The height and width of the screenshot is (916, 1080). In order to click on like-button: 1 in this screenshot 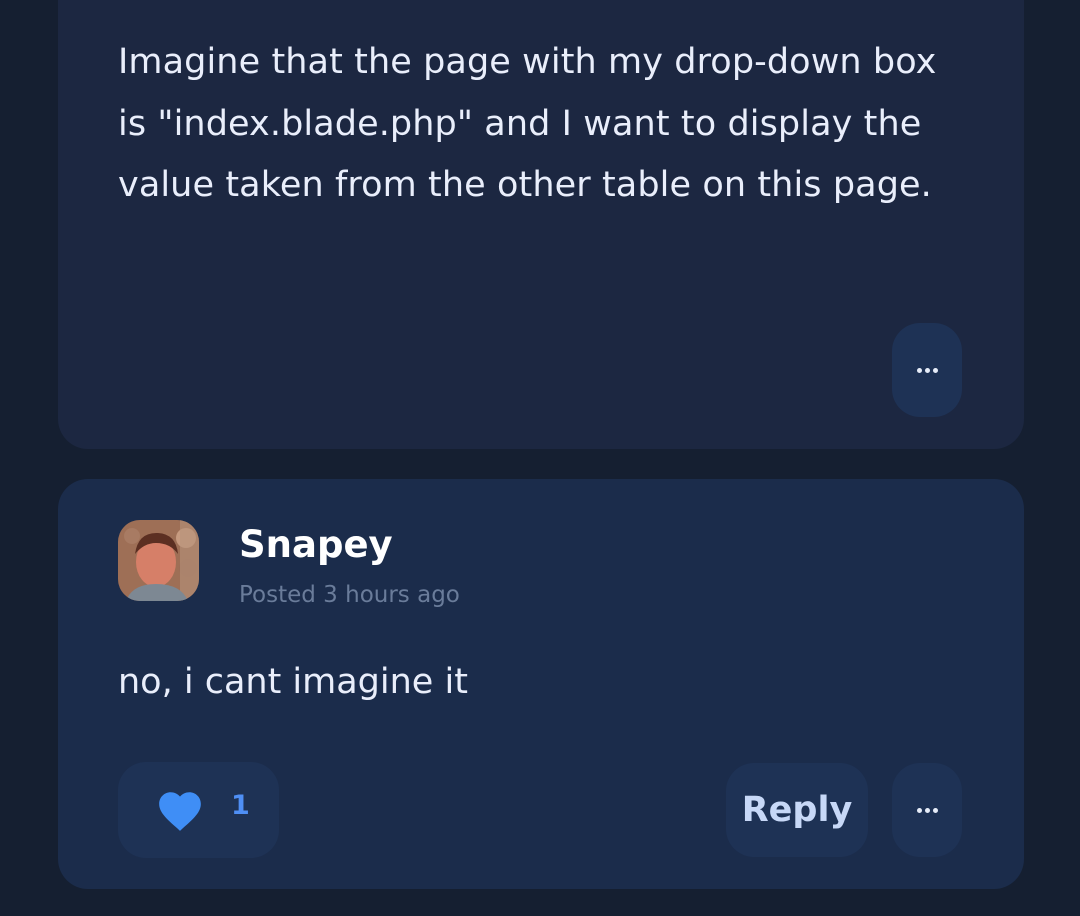, I will do `click(198, 810)`.